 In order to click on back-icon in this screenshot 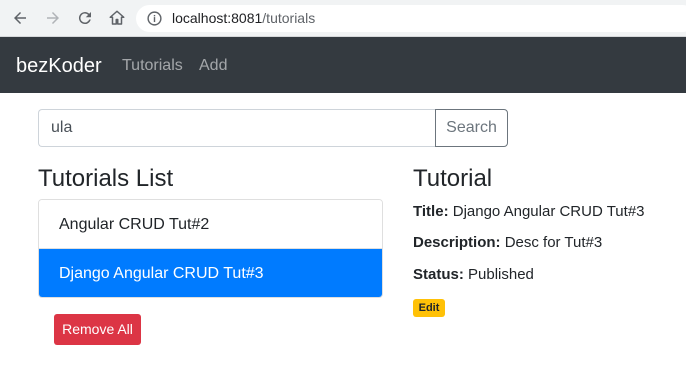, I will do `click(20, 18)`.